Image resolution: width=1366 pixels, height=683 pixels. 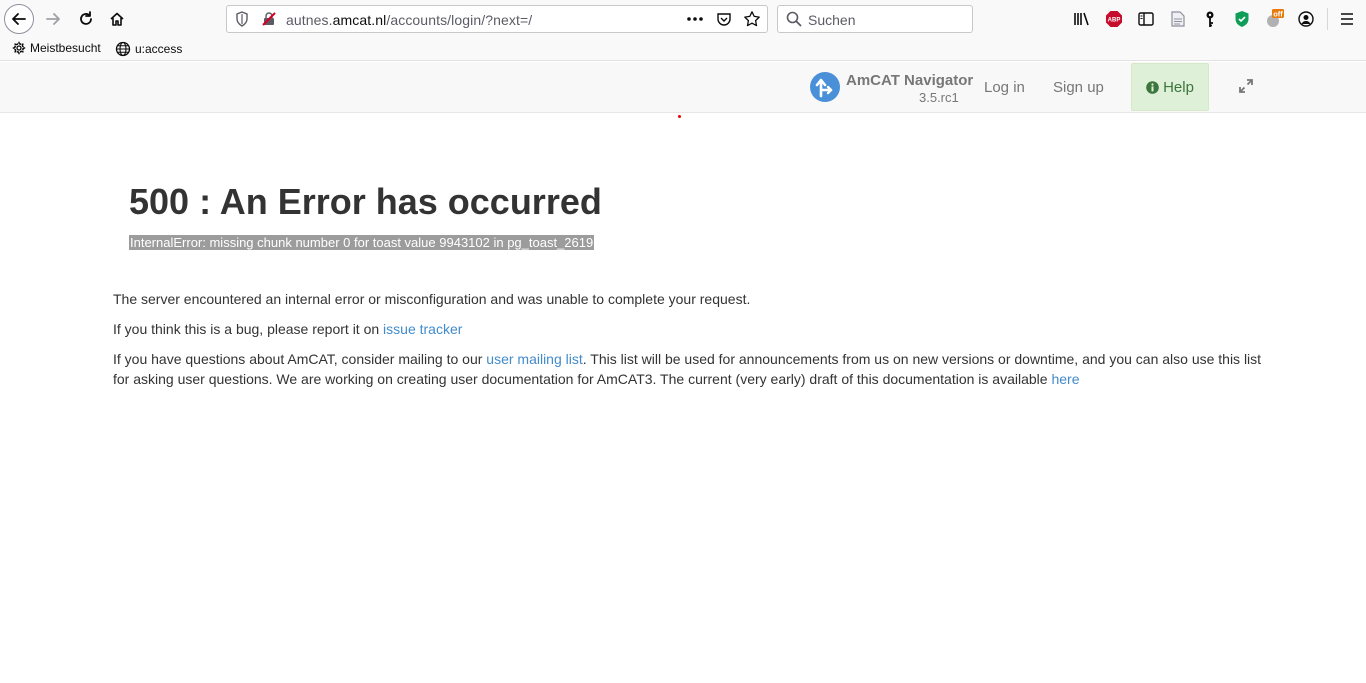 I want to click on signup-link: Sign up, so click(x=1078, y=87).